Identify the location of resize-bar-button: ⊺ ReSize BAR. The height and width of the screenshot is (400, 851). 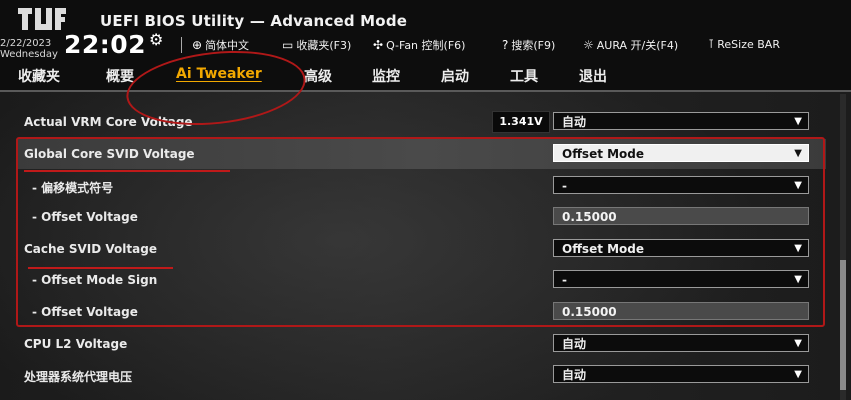
(744, 44).